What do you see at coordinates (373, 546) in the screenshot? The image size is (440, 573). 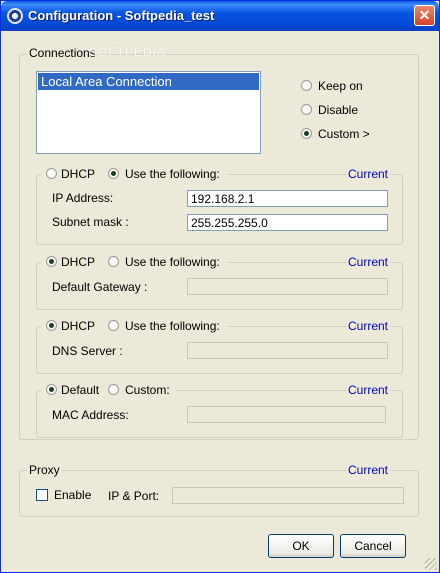 I see `cancel-button: Cancel` at bounding box center [373, 546].